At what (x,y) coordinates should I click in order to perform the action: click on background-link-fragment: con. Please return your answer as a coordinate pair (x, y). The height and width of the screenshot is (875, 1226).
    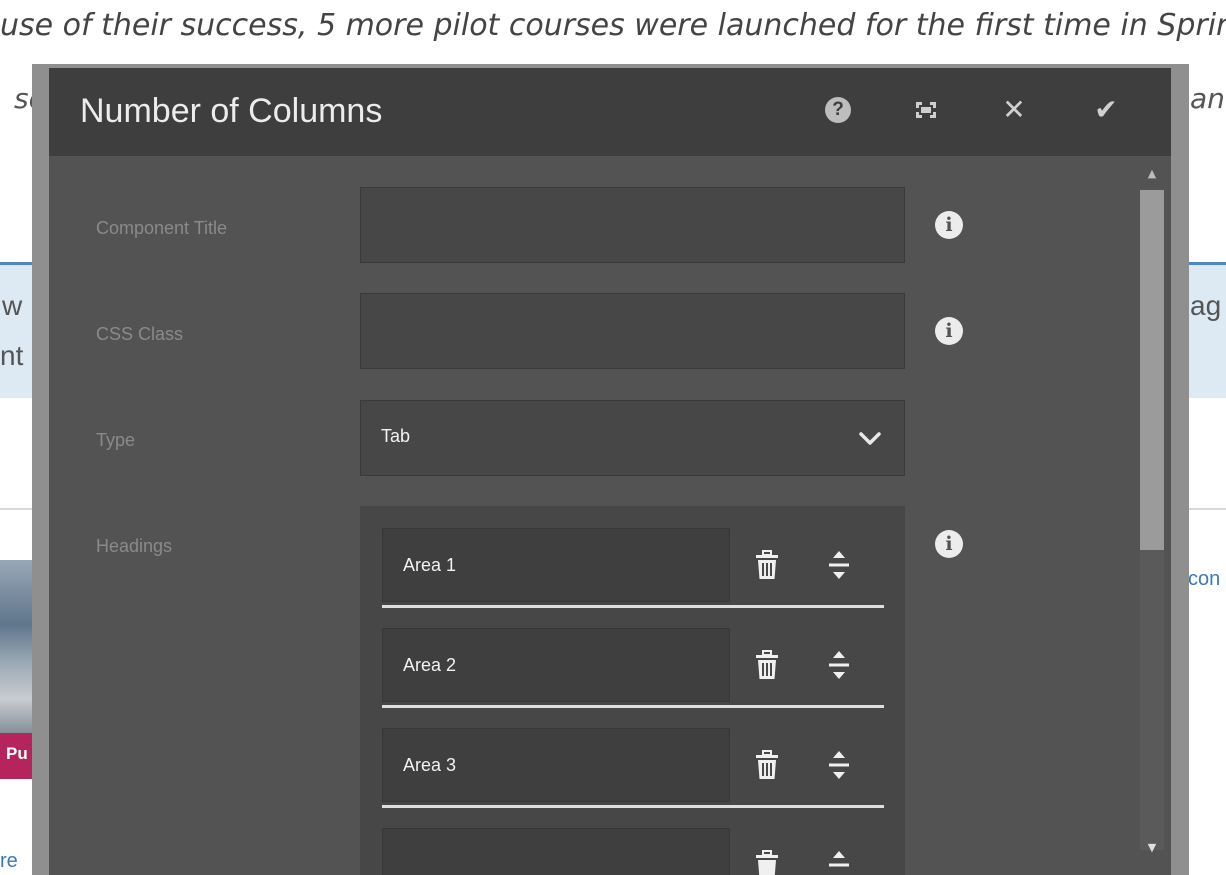
    Looking at the image, I should click on (1204, 579).